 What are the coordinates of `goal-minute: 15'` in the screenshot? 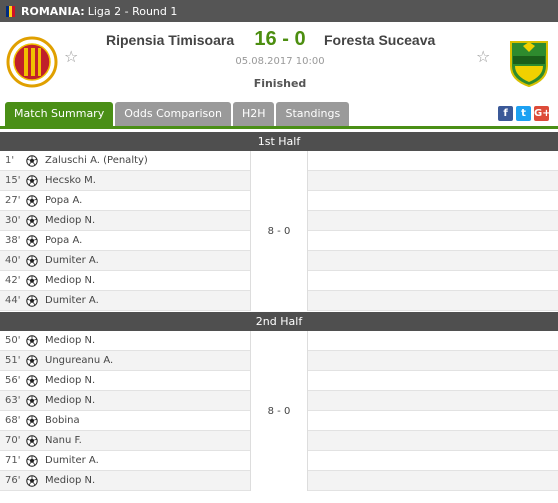 It's located at (13, 180).